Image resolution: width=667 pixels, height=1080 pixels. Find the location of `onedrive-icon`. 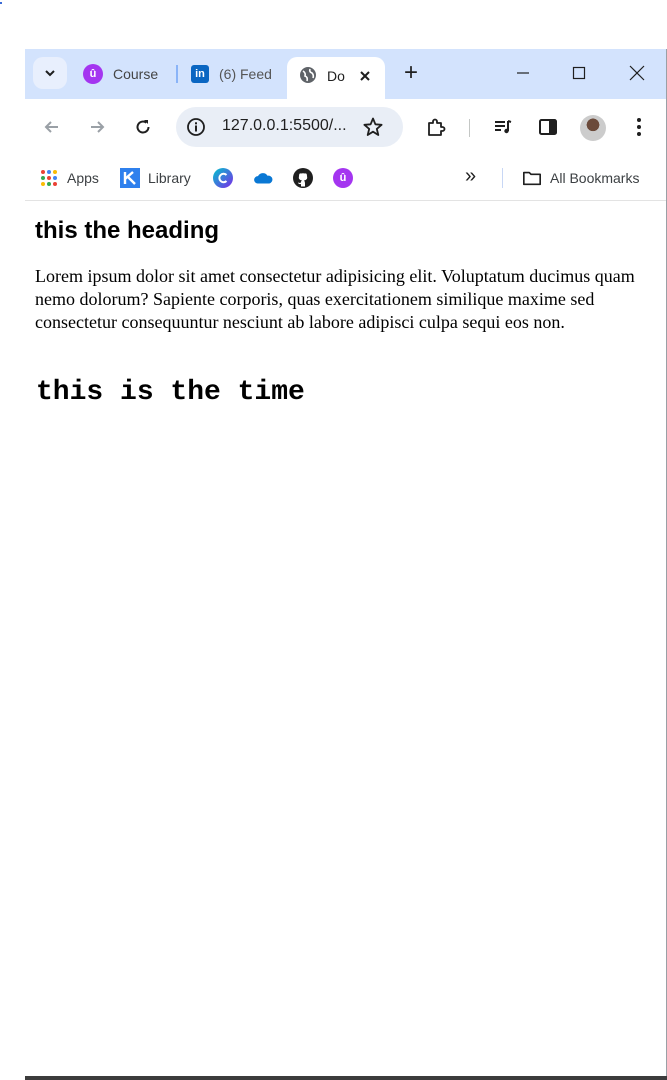

onedrive-icon is located at coordinates (263, 178).